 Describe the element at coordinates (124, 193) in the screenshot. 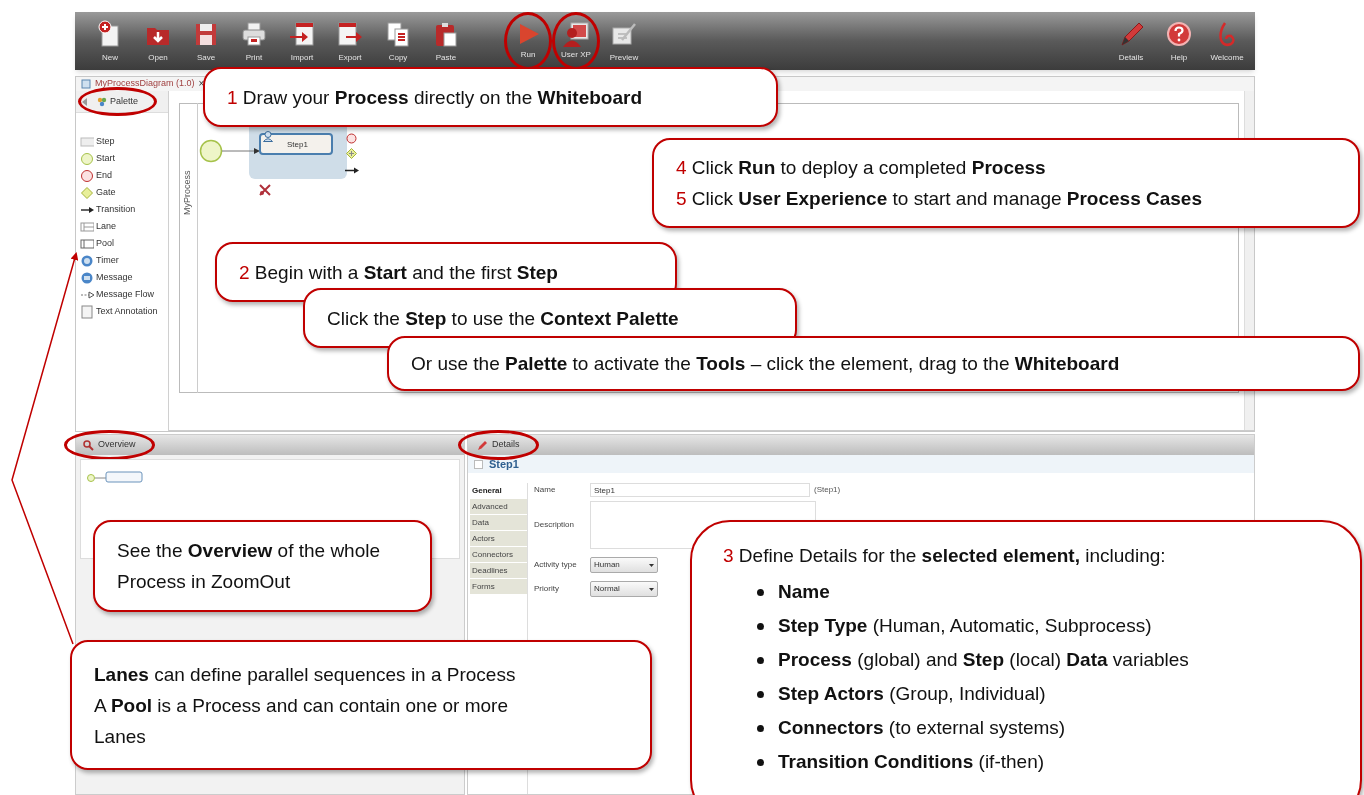

I see `palette-item: Gate` at that location.